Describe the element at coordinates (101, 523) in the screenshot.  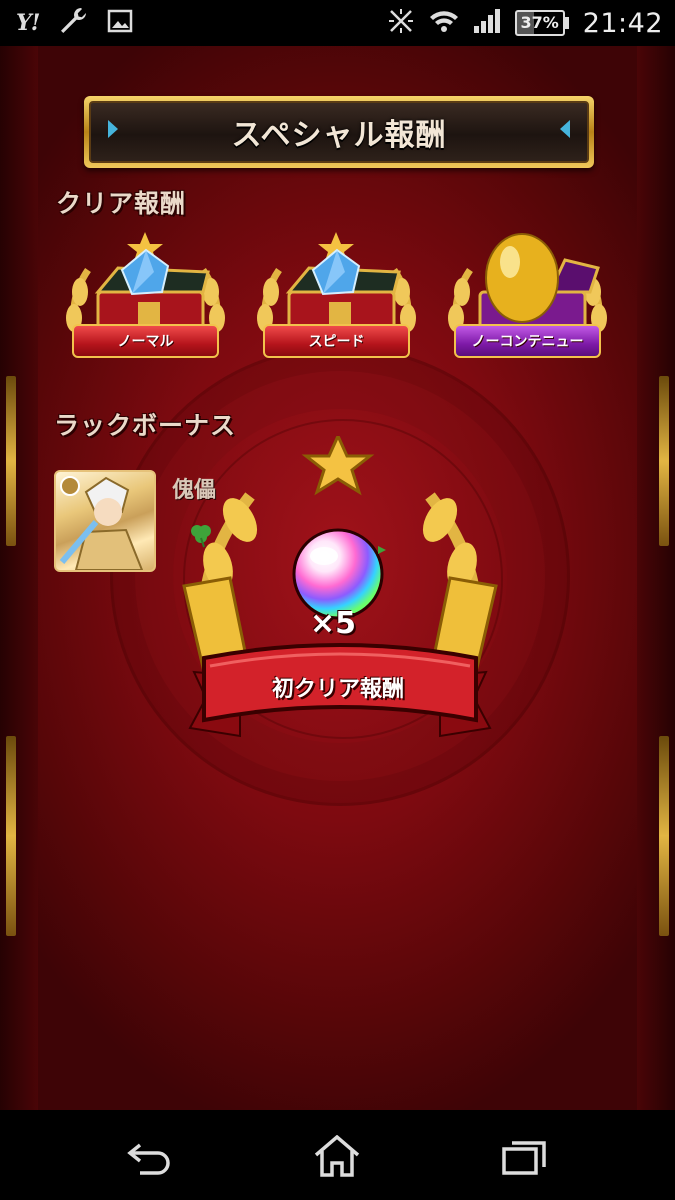
I see `monster-avatar-icon` at that location.